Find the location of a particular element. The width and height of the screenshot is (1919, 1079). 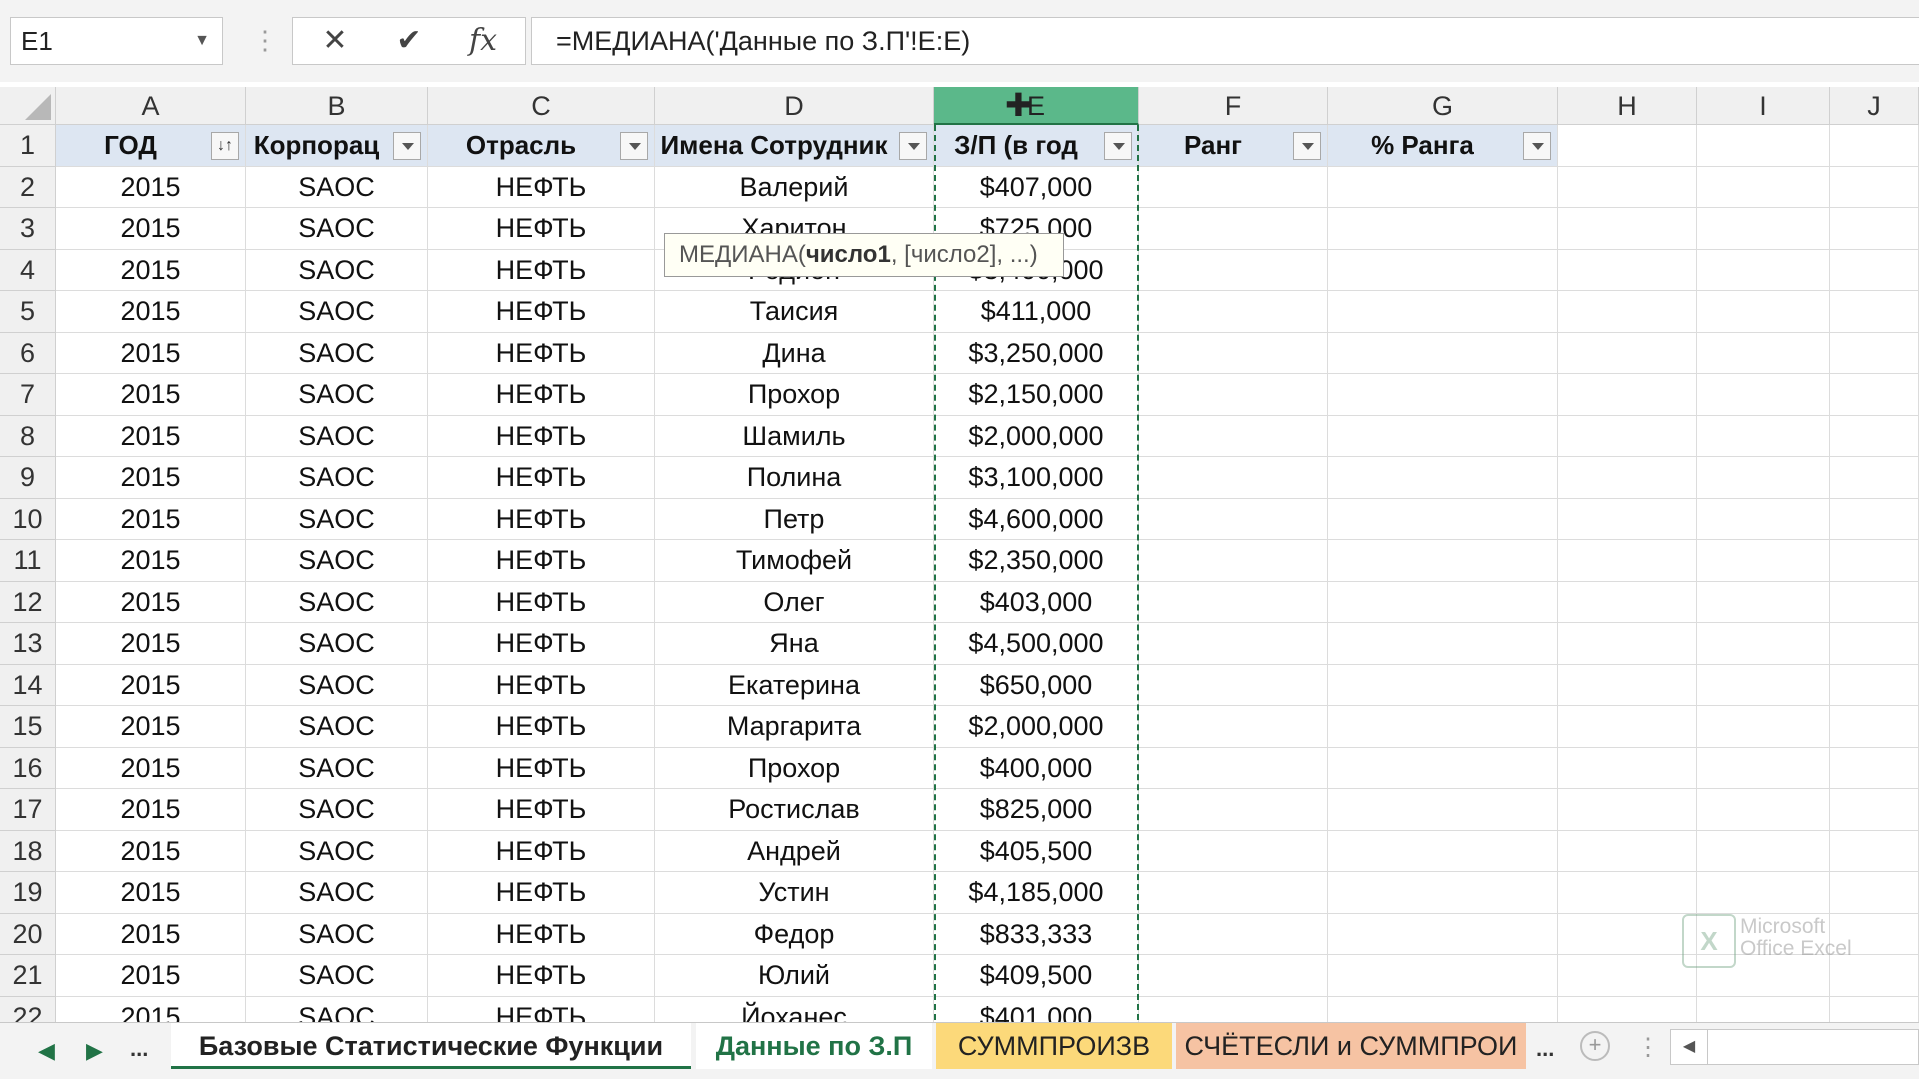

row-header: 17 is located at coordinates (28, 810).